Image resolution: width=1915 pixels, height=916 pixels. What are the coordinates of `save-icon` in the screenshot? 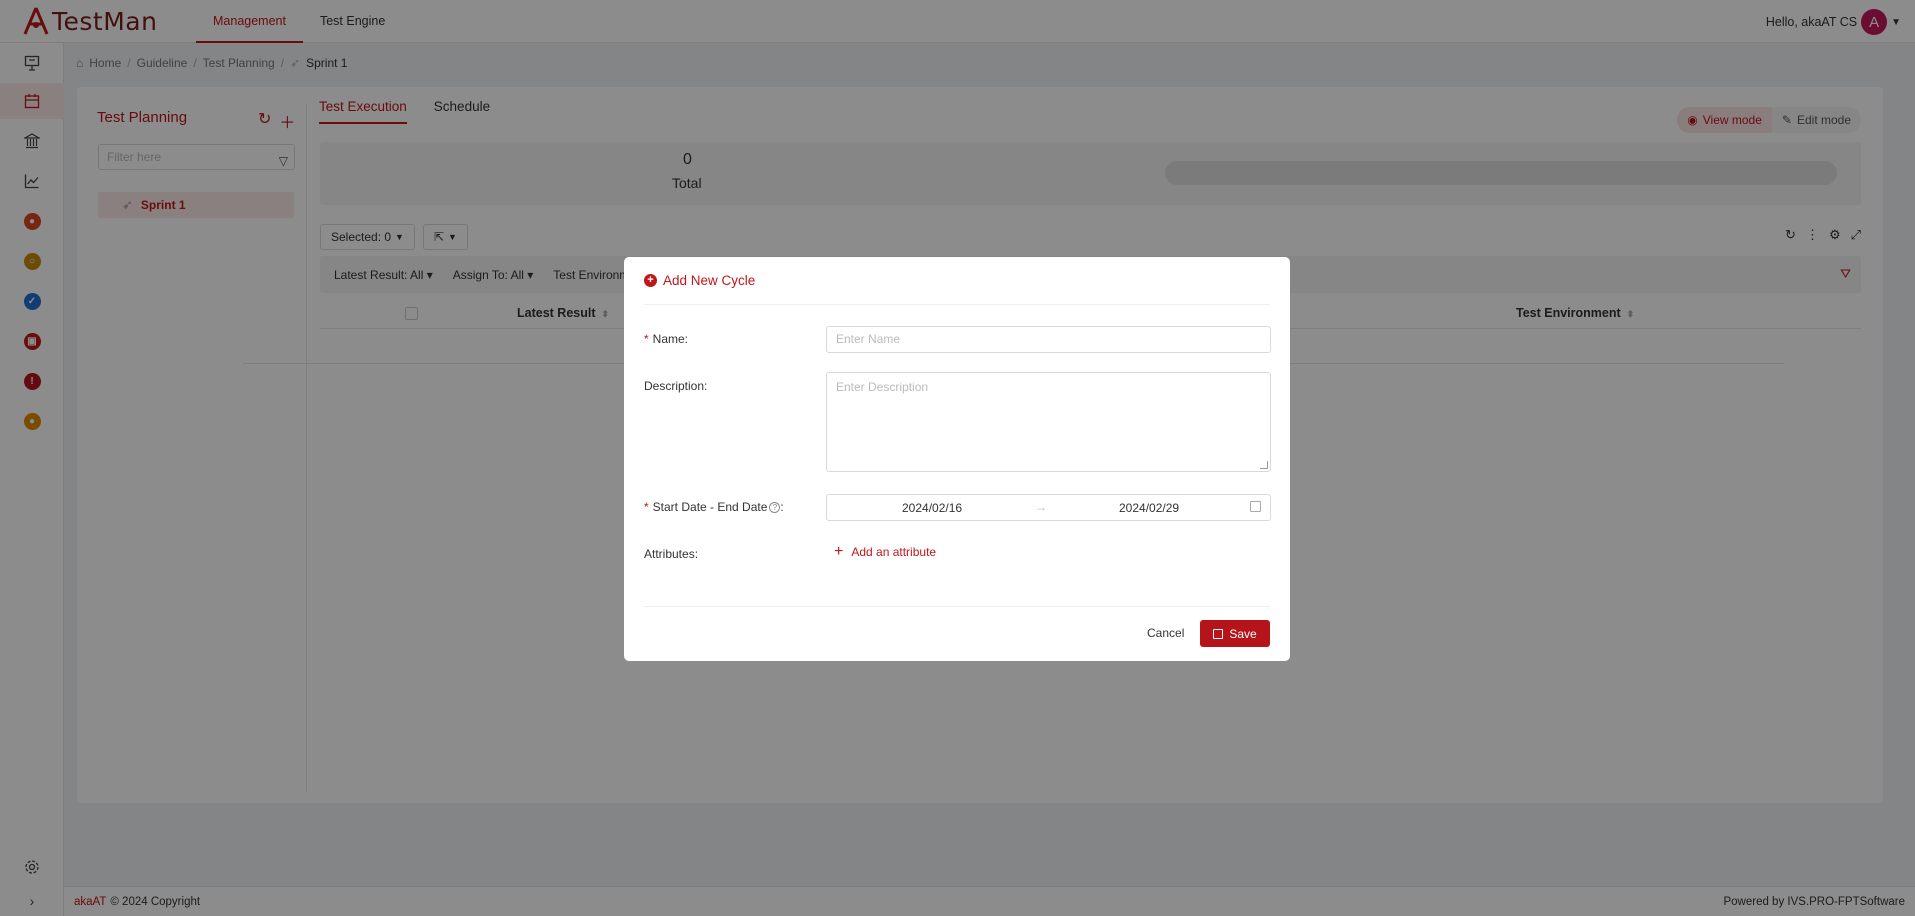 It's located at (1218, 633).